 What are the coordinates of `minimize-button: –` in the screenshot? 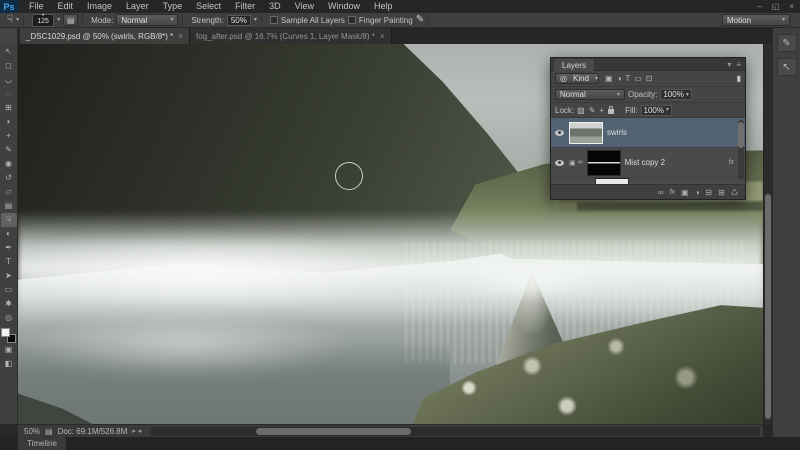 It's located at (759, 6).